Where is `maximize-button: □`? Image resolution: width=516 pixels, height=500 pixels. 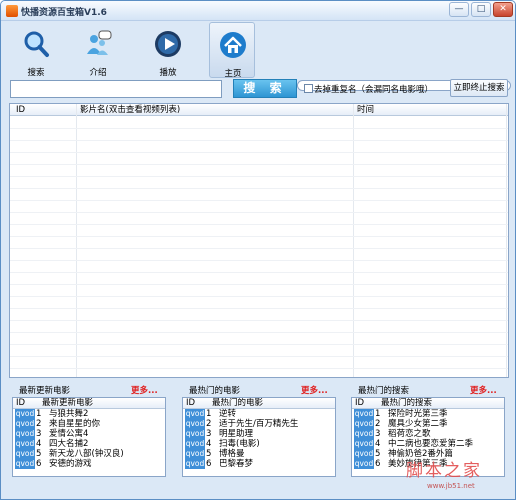 maximize-button: □ is located at coordinates (481, 9).